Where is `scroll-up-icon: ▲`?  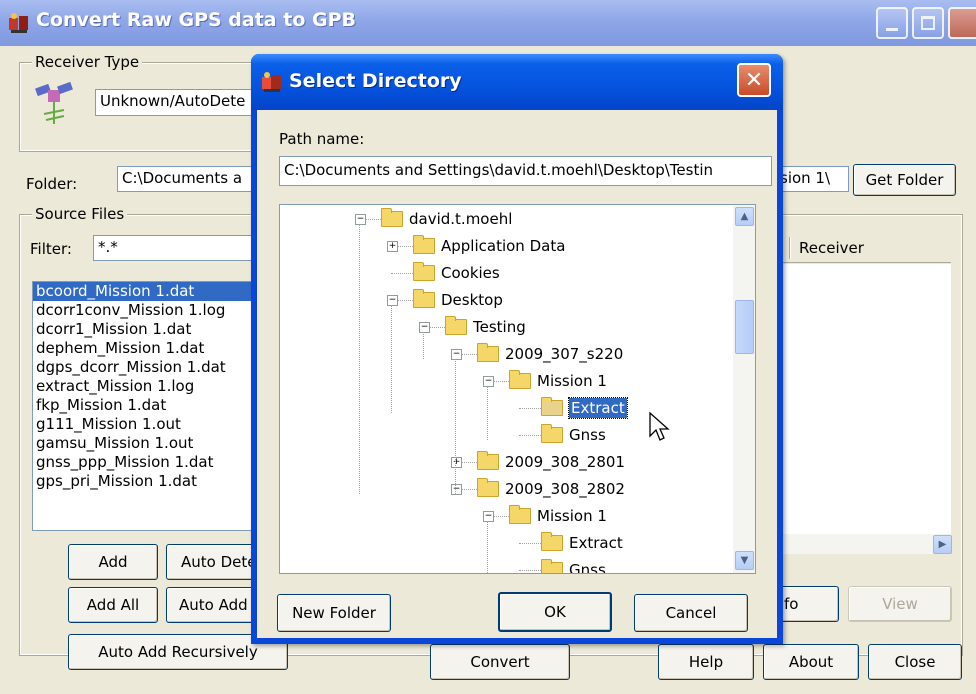 scroll-up-icon: ▲ is located at coordinates (744, 216).